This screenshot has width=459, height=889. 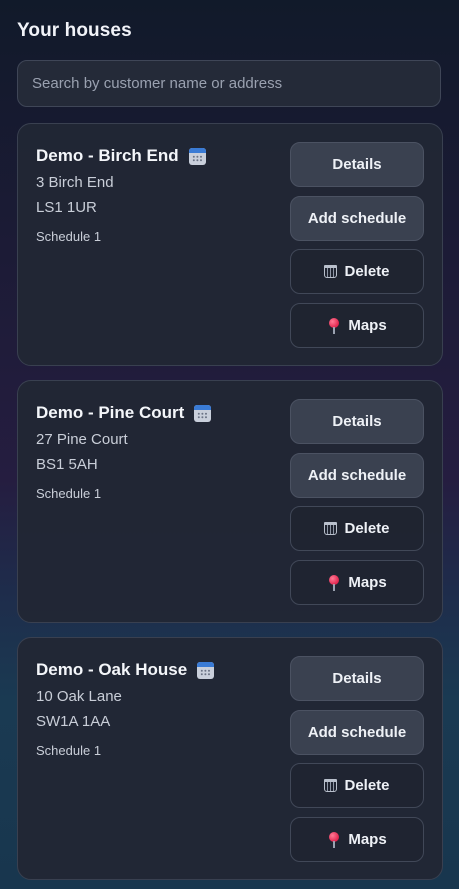 I want to click on house-name: Demo - Oak House, so click(x=125, y=670).